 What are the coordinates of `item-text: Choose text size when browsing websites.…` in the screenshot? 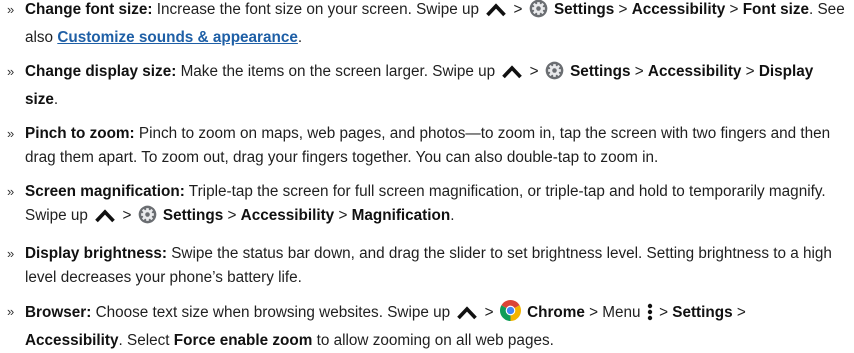 It's located at (273, 312).